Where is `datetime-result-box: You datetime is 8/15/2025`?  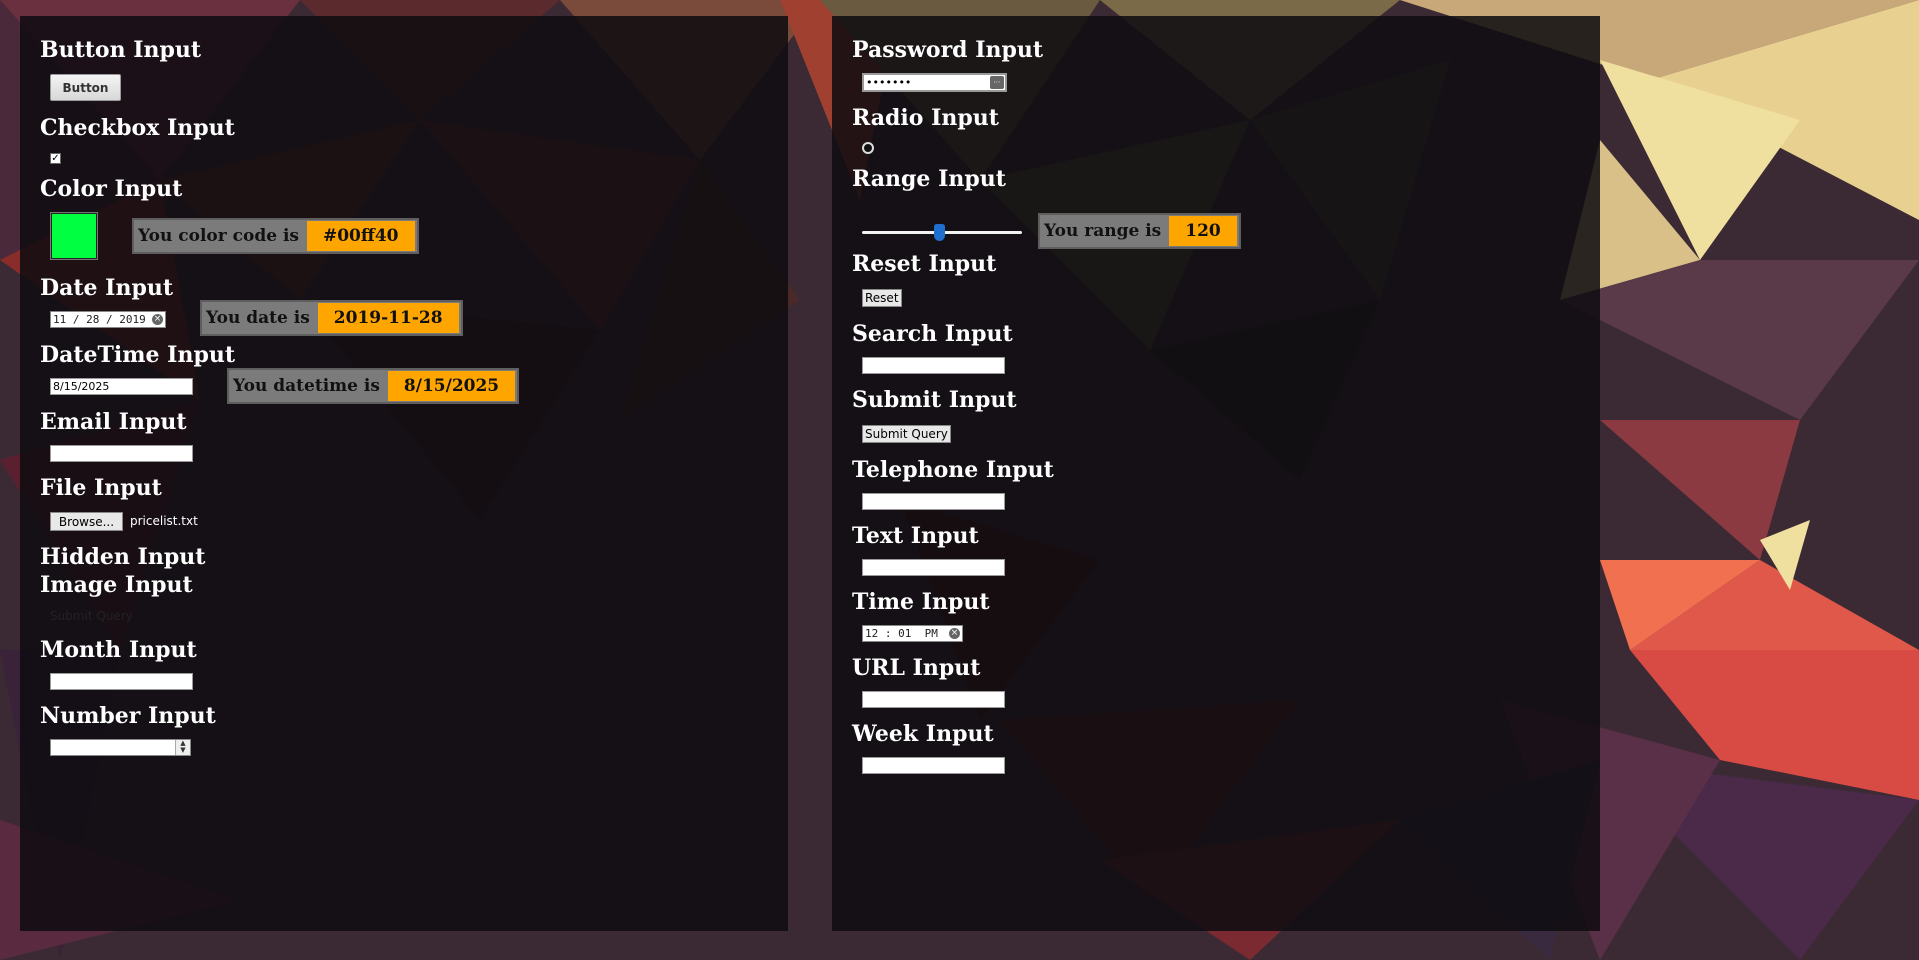 datetime-result-box: You datetime is 8/15/2025 is located at coordinates (373, 386).